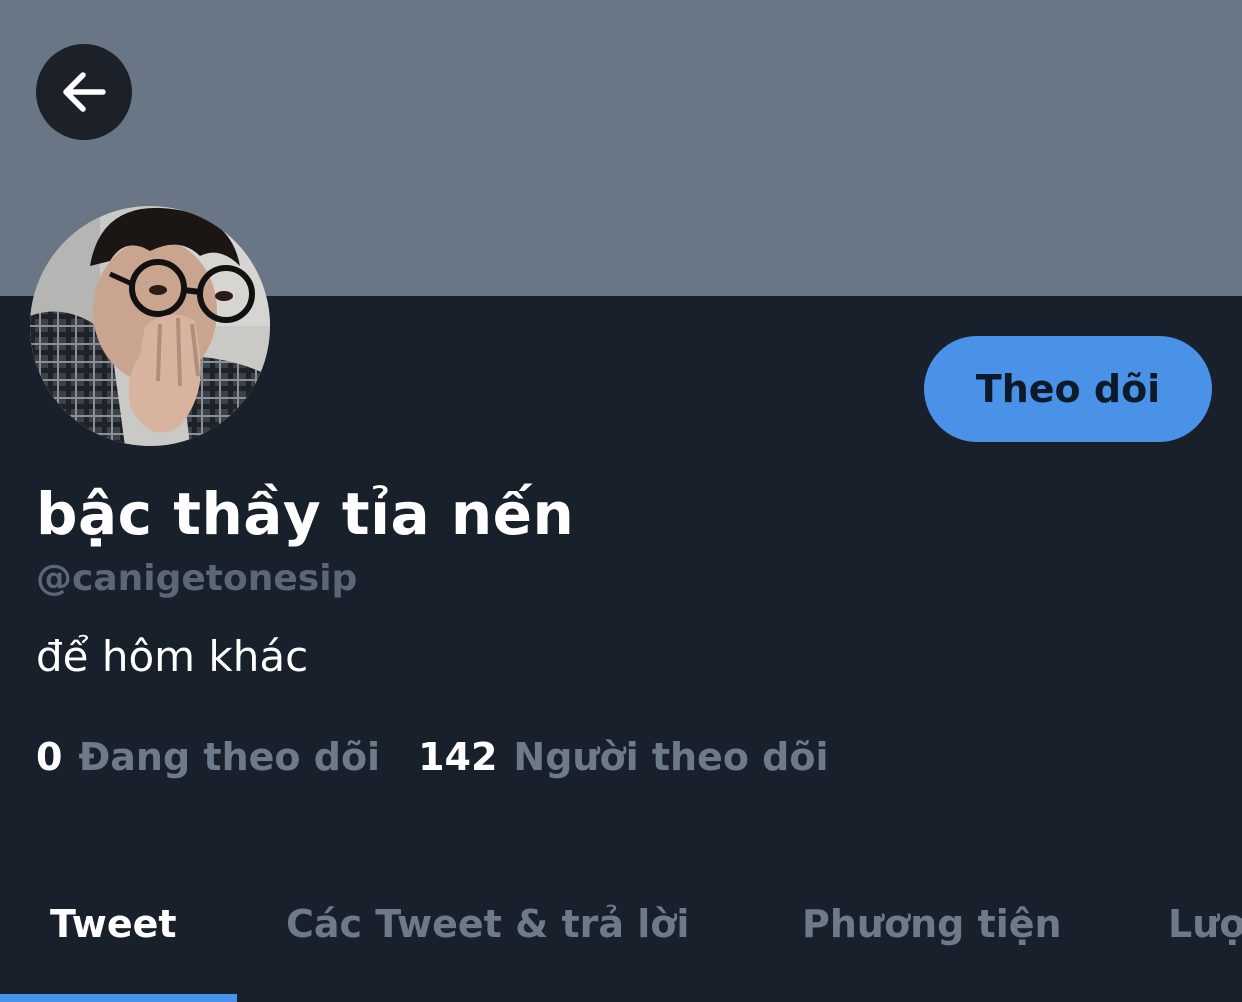 This screenshot has width=1242, height=1002. Describe the element at coordinates (458, 757) in the screenshot. I see `followers-count: 142` at that location.